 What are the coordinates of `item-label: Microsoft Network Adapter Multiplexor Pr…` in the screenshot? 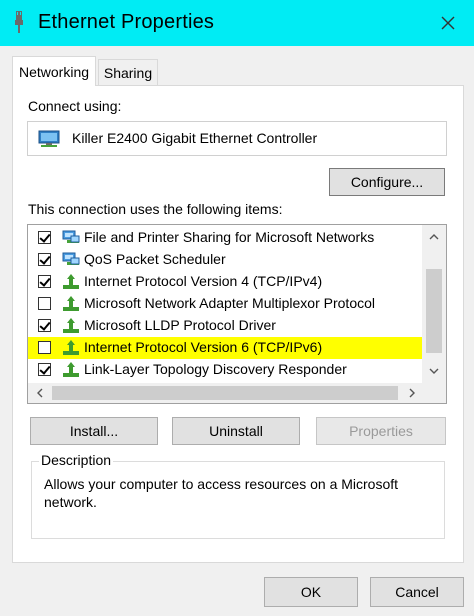 It's located at (229, 303).